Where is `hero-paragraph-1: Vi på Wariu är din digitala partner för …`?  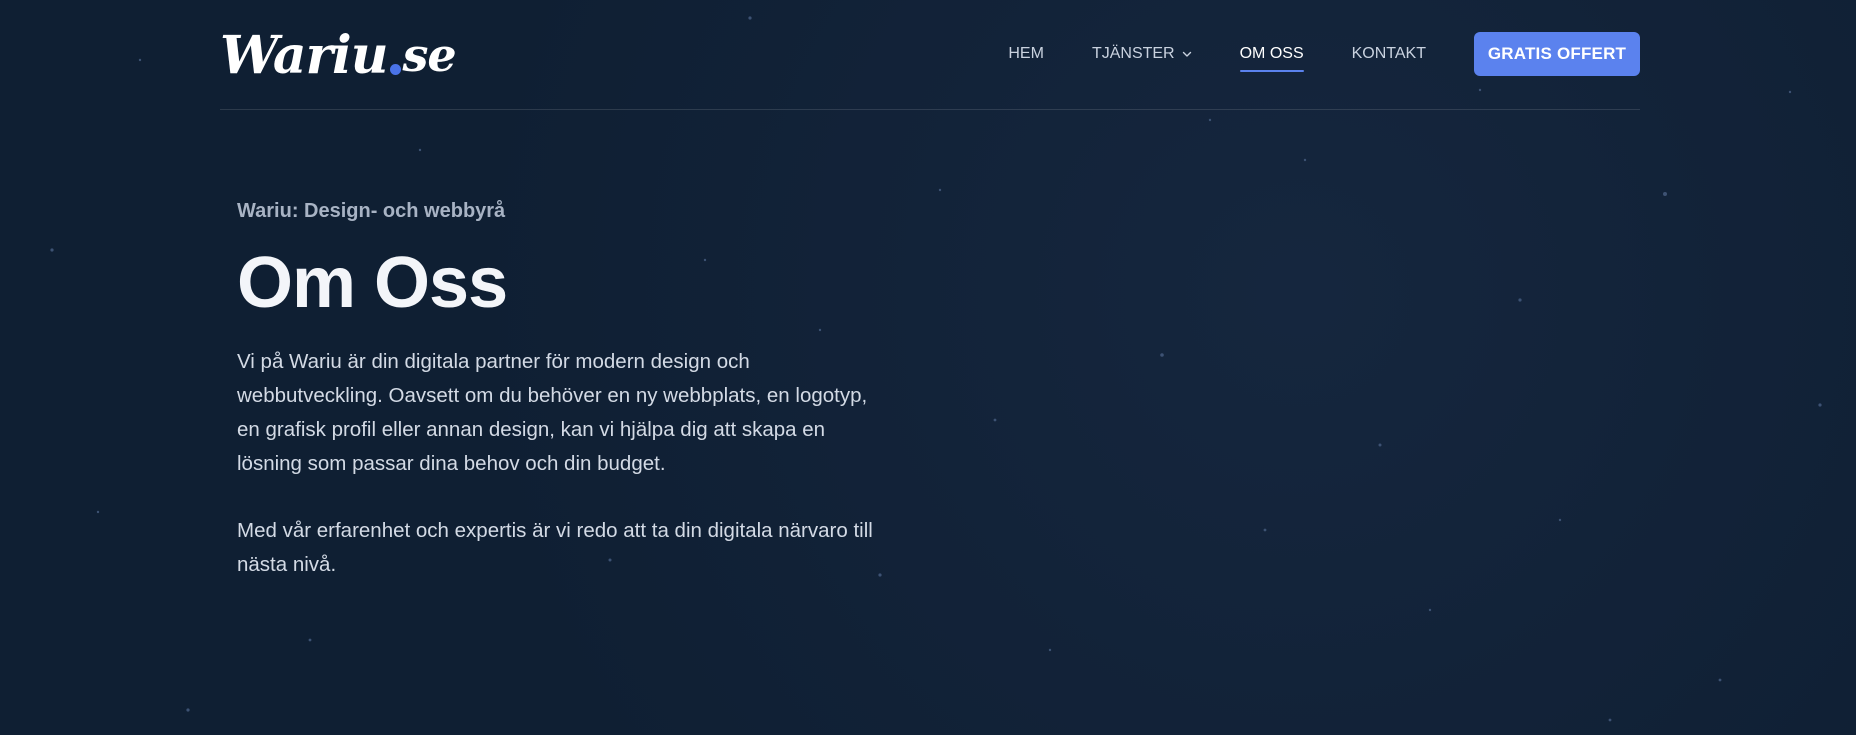
hero-paragraph-1: Vi på Wariu är din digitala partner för … is located at coordinates (552, 412).